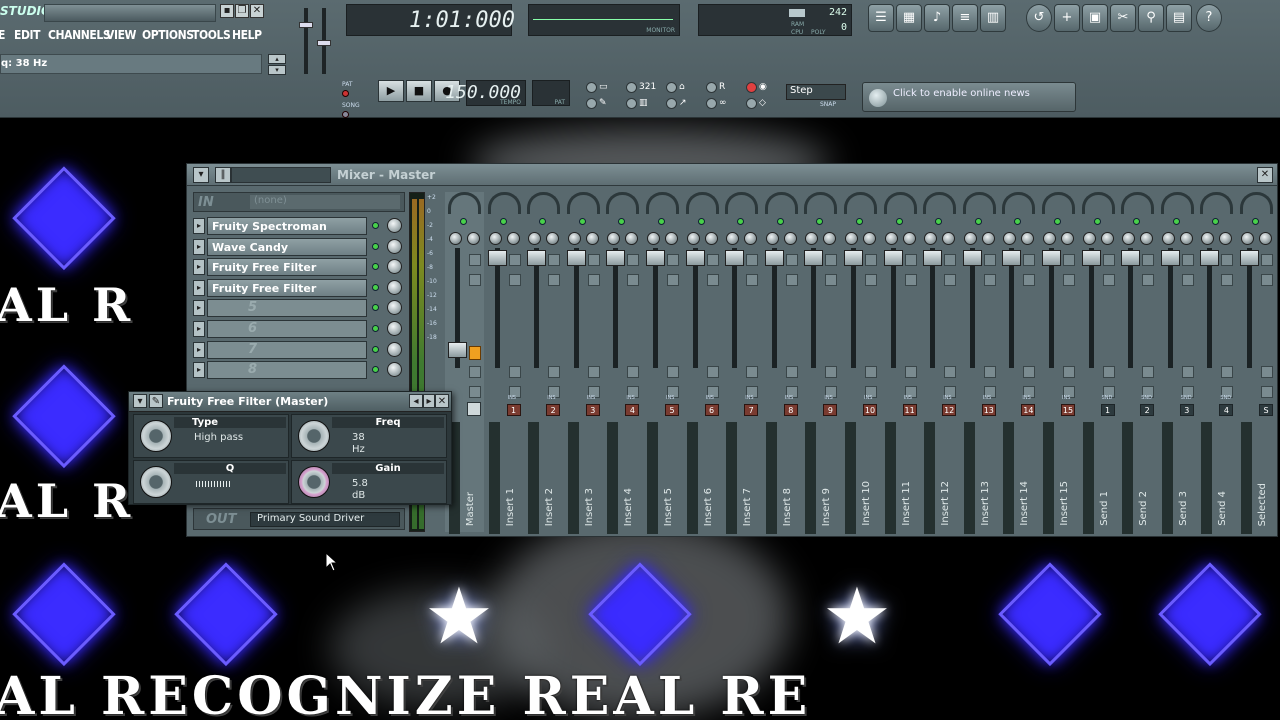  Describe the element at coordinates (299, 226) in the screenshot. I see `effect-slot: ▸ Fruity Spectroman` at that location.